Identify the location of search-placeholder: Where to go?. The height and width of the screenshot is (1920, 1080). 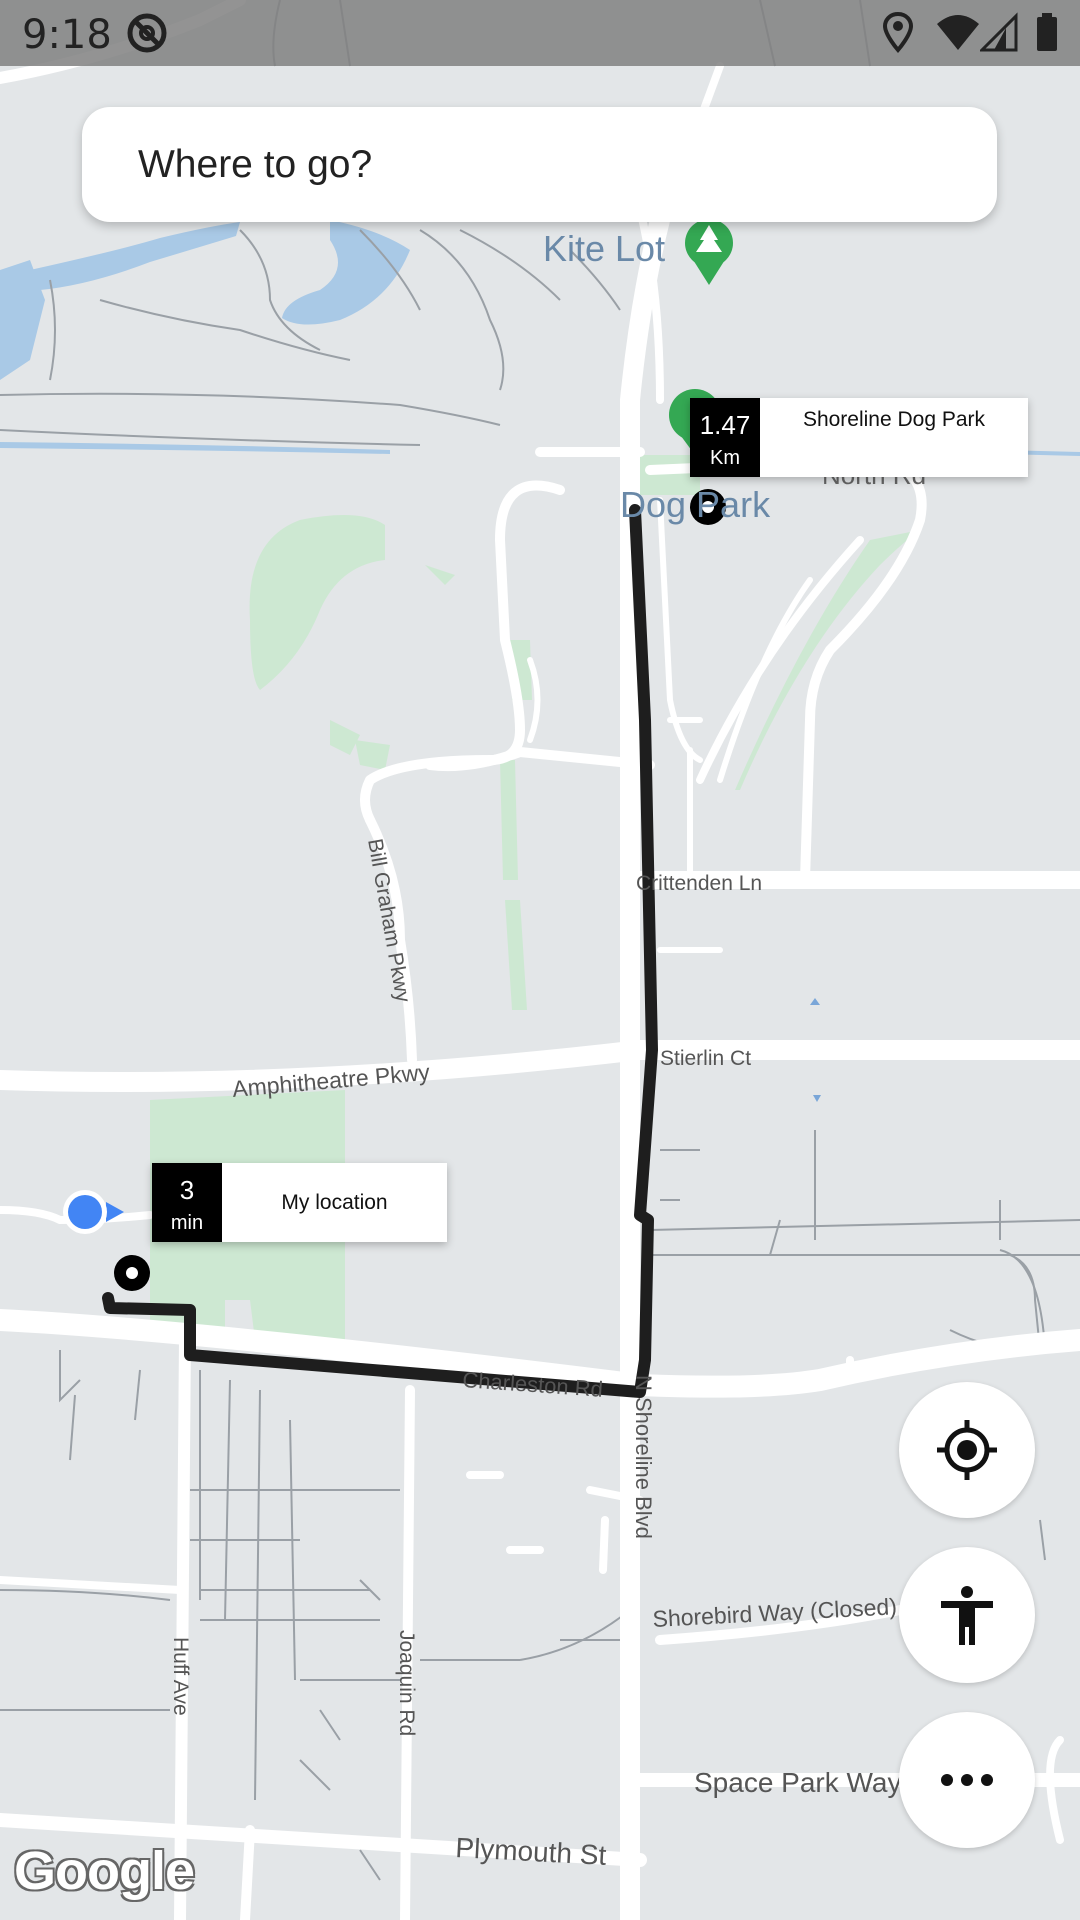
(255, 165).